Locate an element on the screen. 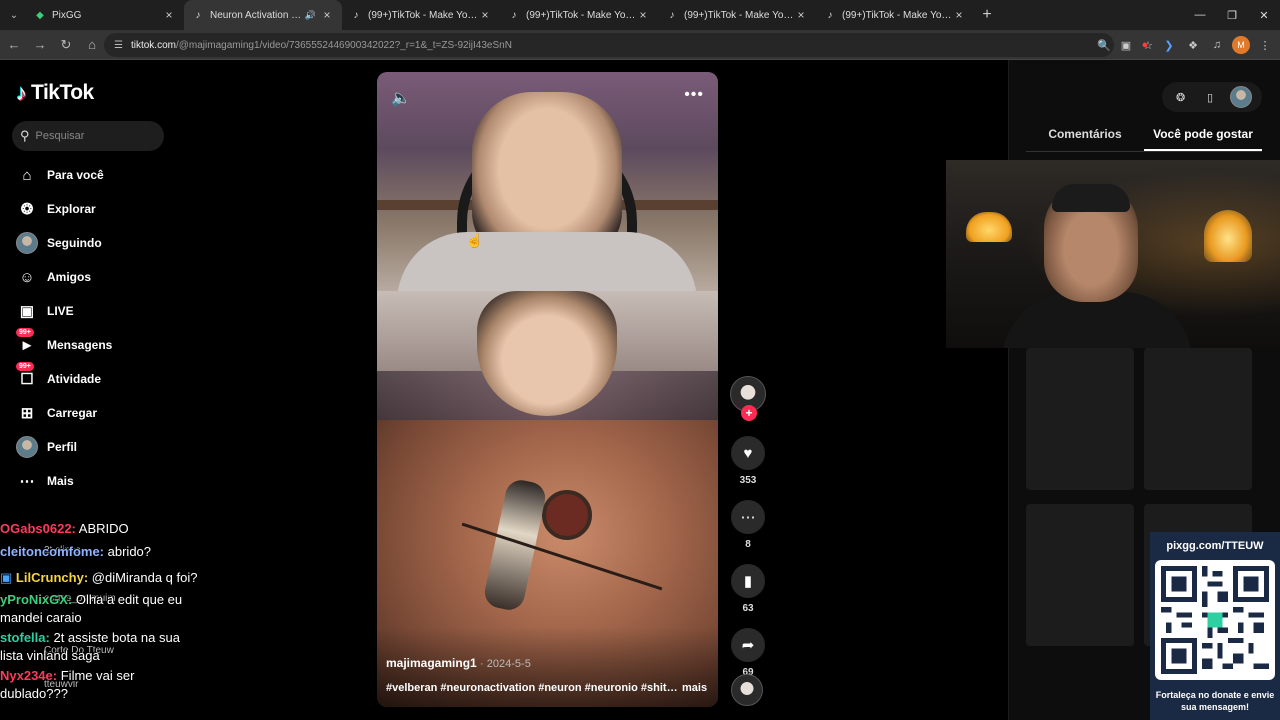  more-options-icon: ••• is located at coordinates (694, 95).